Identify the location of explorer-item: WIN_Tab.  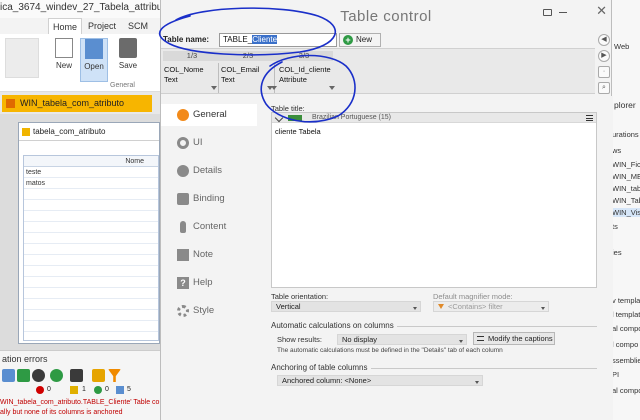
(626, 200).